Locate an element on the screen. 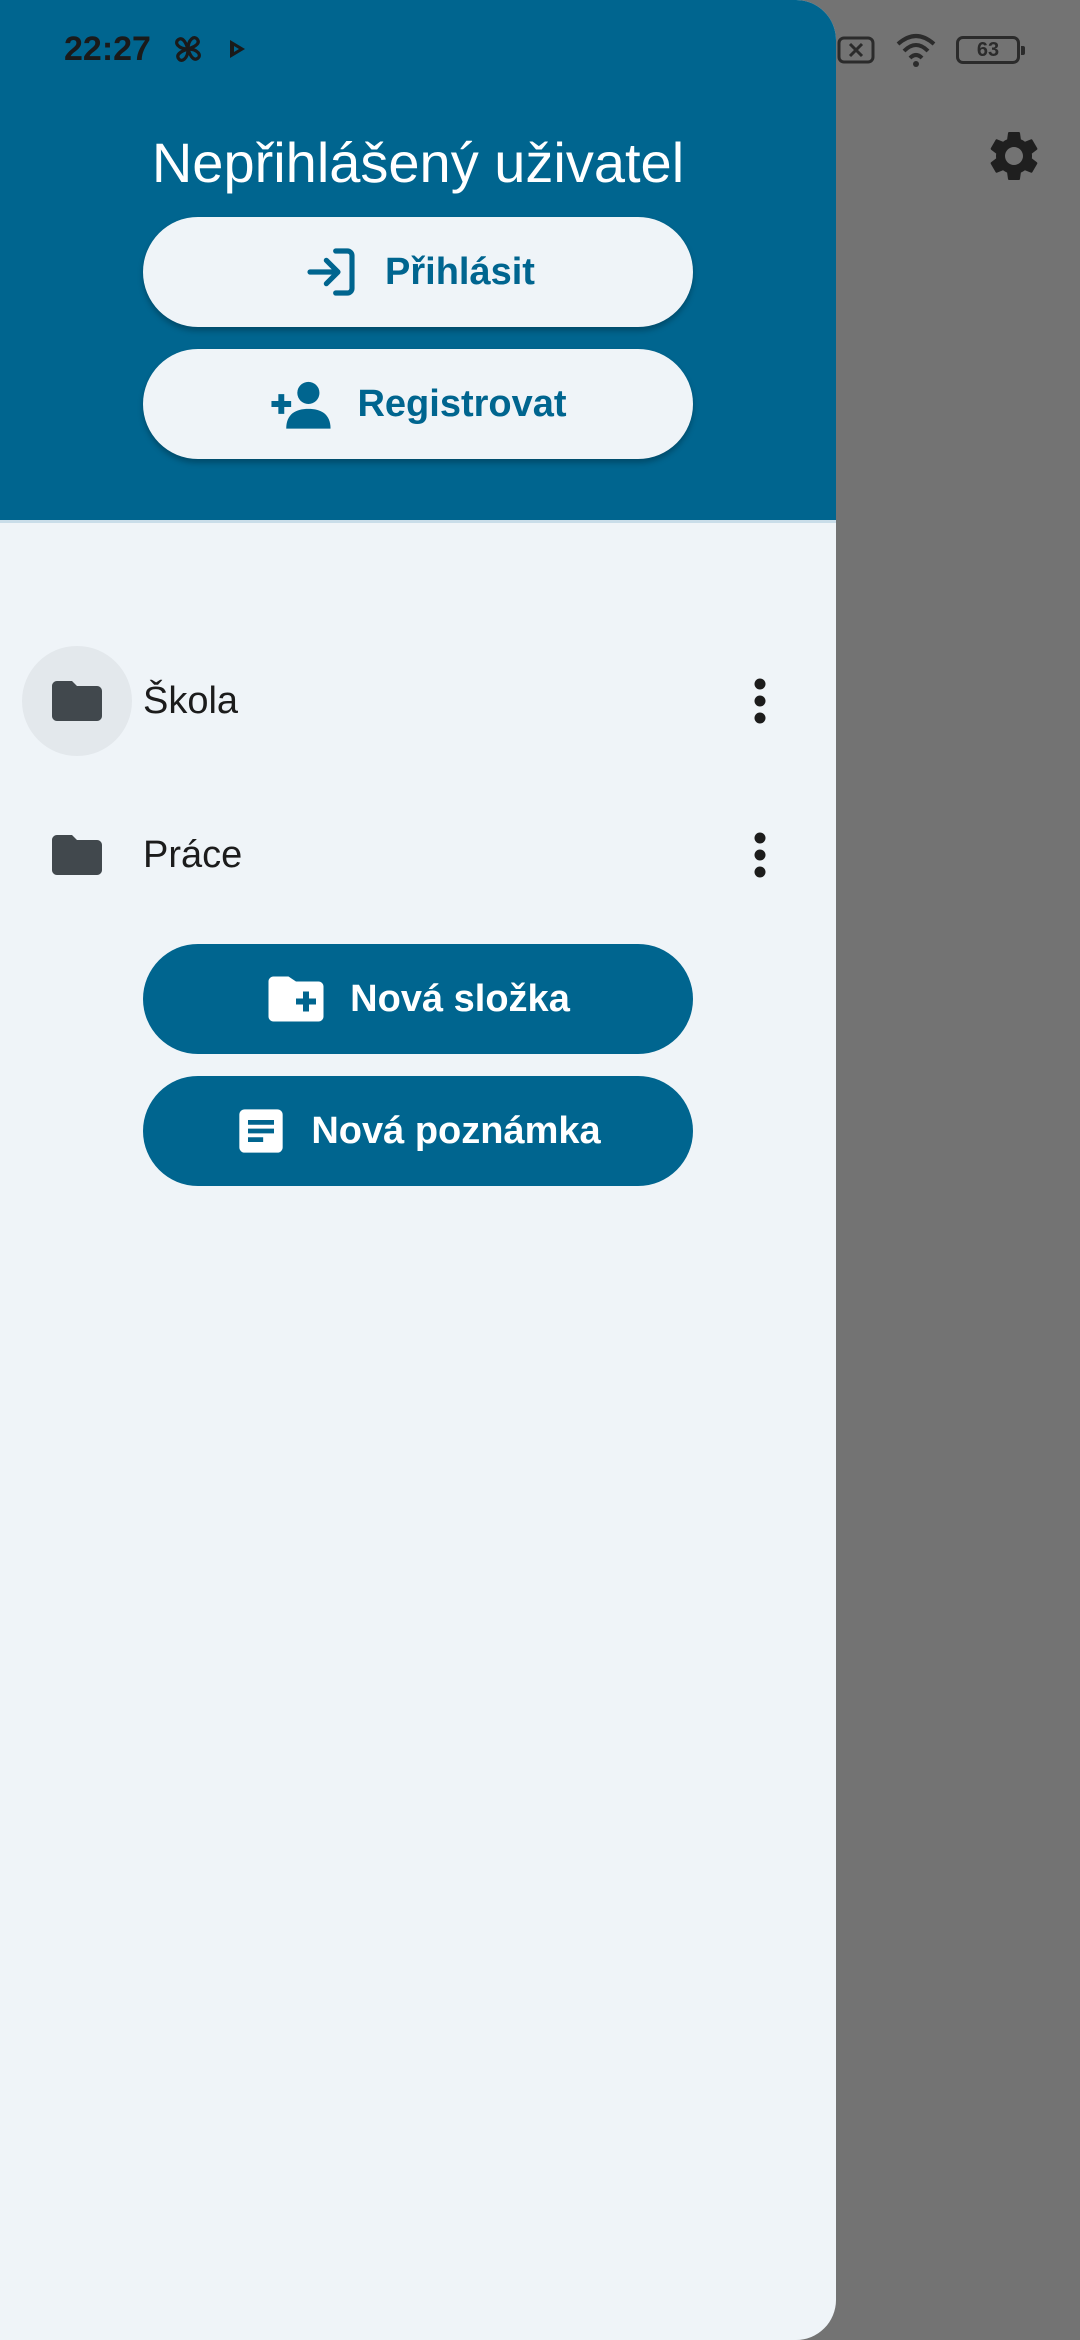 This screenshot has width=1080, height=2340. add-user-icon is located at coordinates (301, 405).